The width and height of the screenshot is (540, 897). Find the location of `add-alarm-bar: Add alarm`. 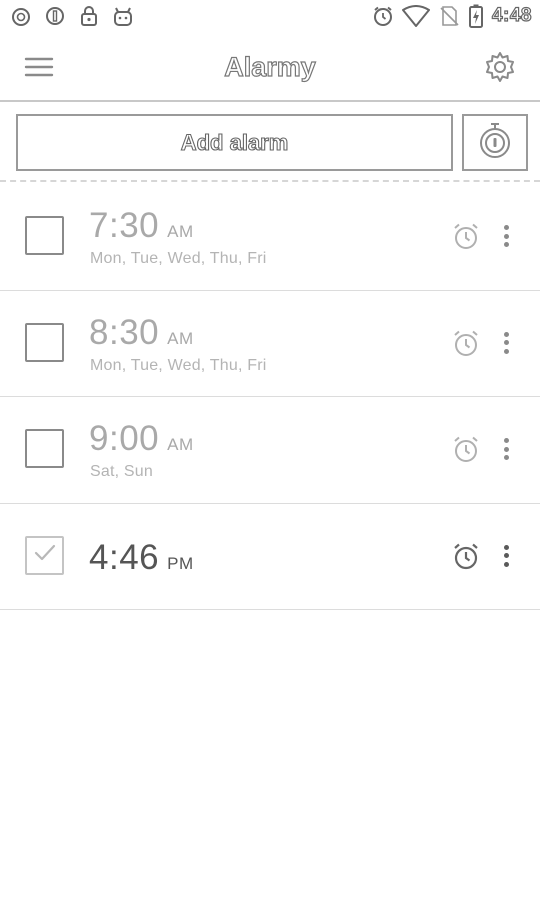

add-alarm-bar: Add alarm is located at coordinates (270, 143).